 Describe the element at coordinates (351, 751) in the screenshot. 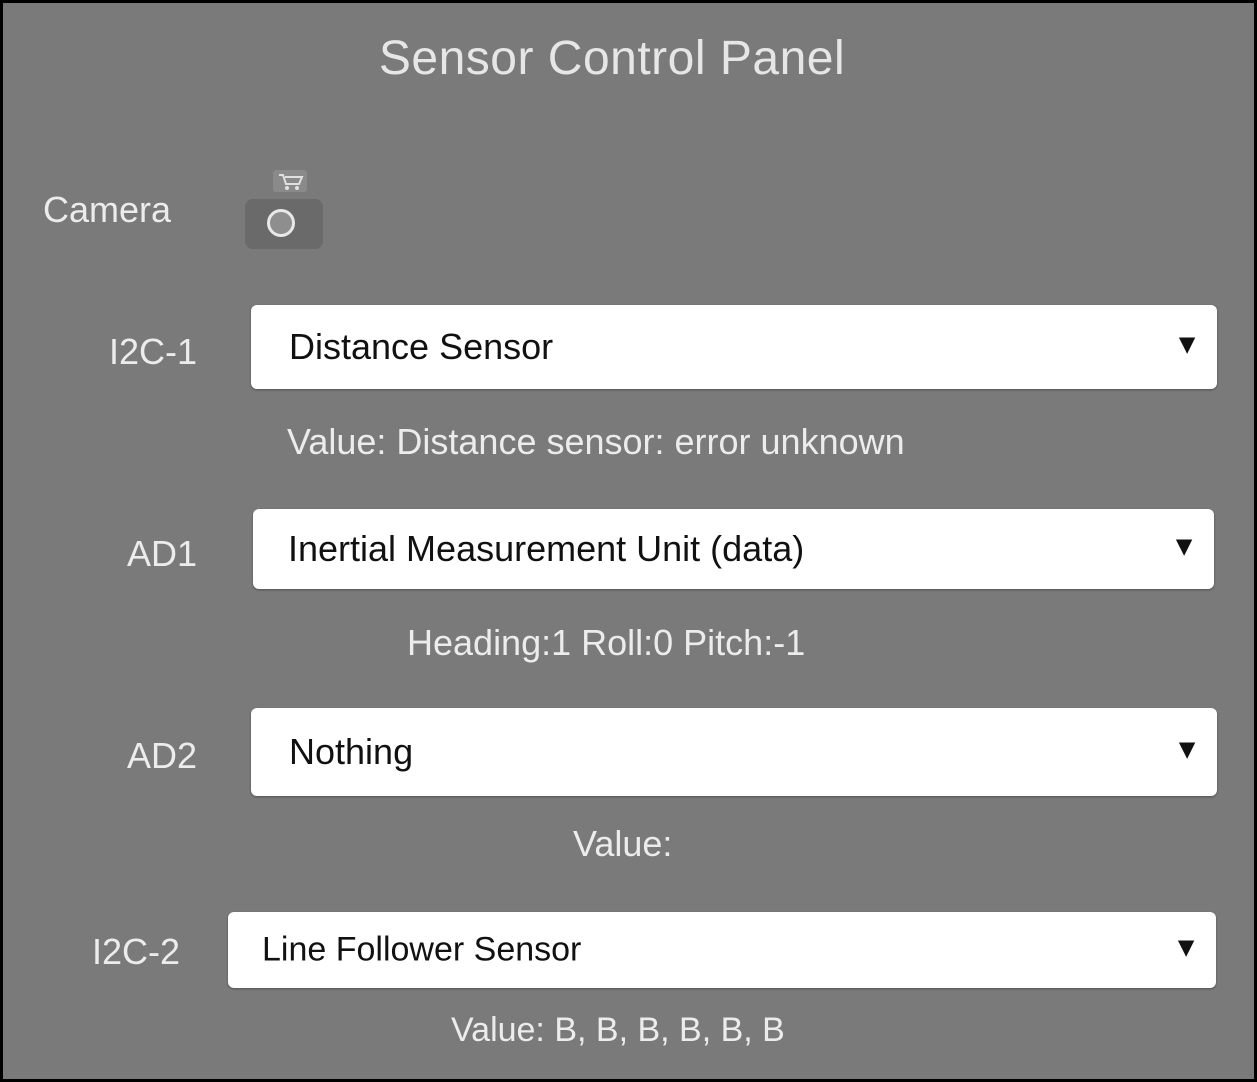

I see `ad2-selected-value: Nothing` at that location.